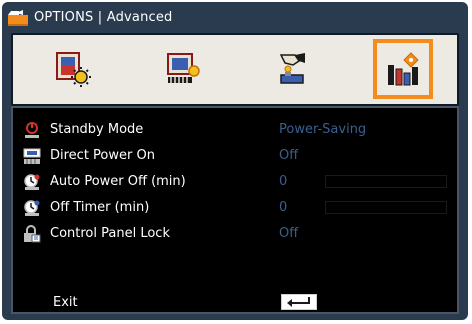 The width and height of the screenshot is (472, 324). I want to click on enter-key-icon, so click(298, 302).